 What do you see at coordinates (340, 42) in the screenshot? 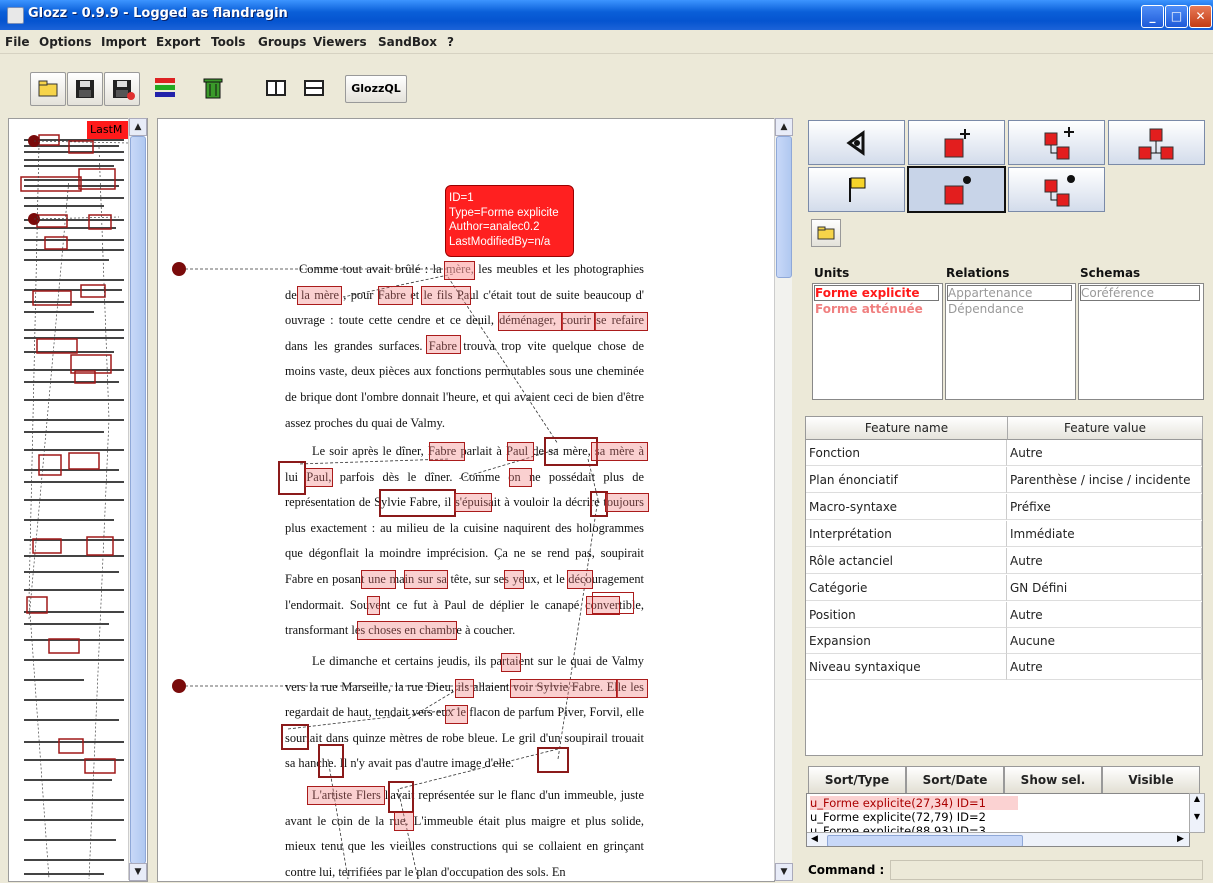
I see `menu-viewers: Viewers` at bounding box center [340, 42].